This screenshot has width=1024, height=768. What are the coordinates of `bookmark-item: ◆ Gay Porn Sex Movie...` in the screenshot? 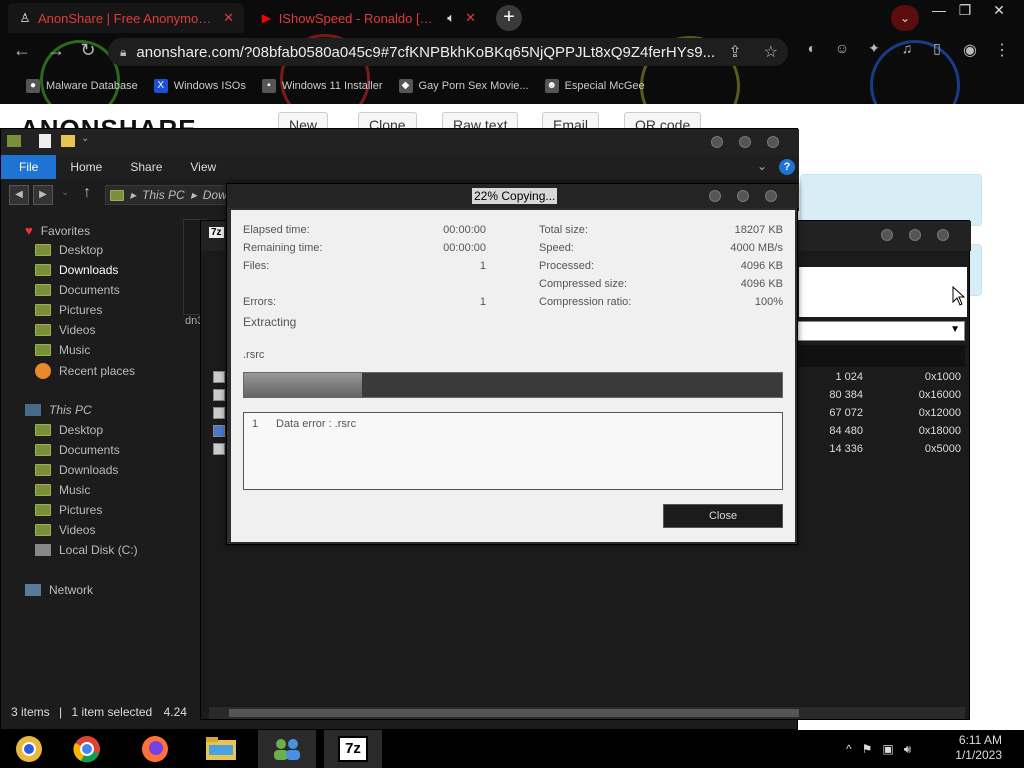 It's located at (463, 86).